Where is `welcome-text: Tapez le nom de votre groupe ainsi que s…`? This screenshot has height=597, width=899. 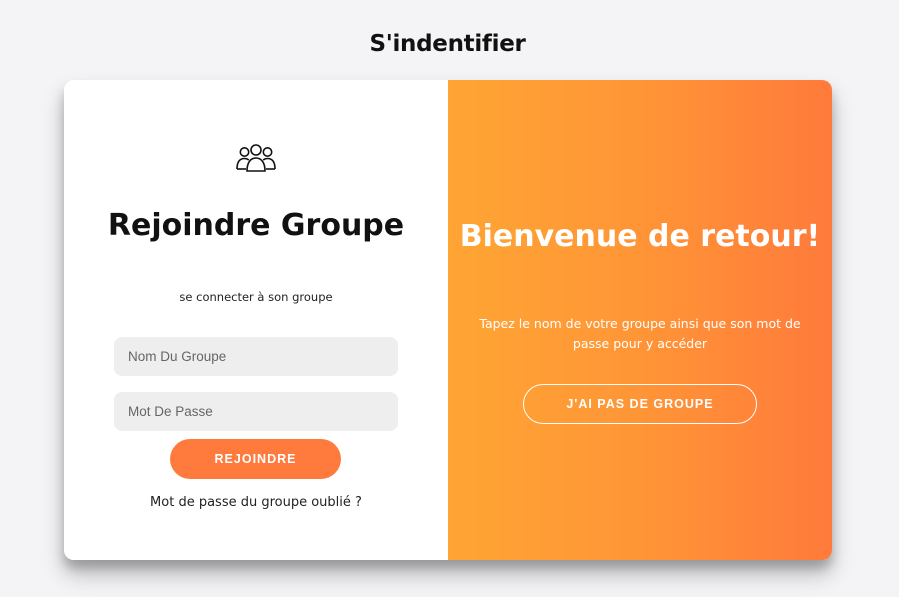 welcome-text: Tapez le nom de votre groupe ainsi que s… is located at coordinates (640, 333).